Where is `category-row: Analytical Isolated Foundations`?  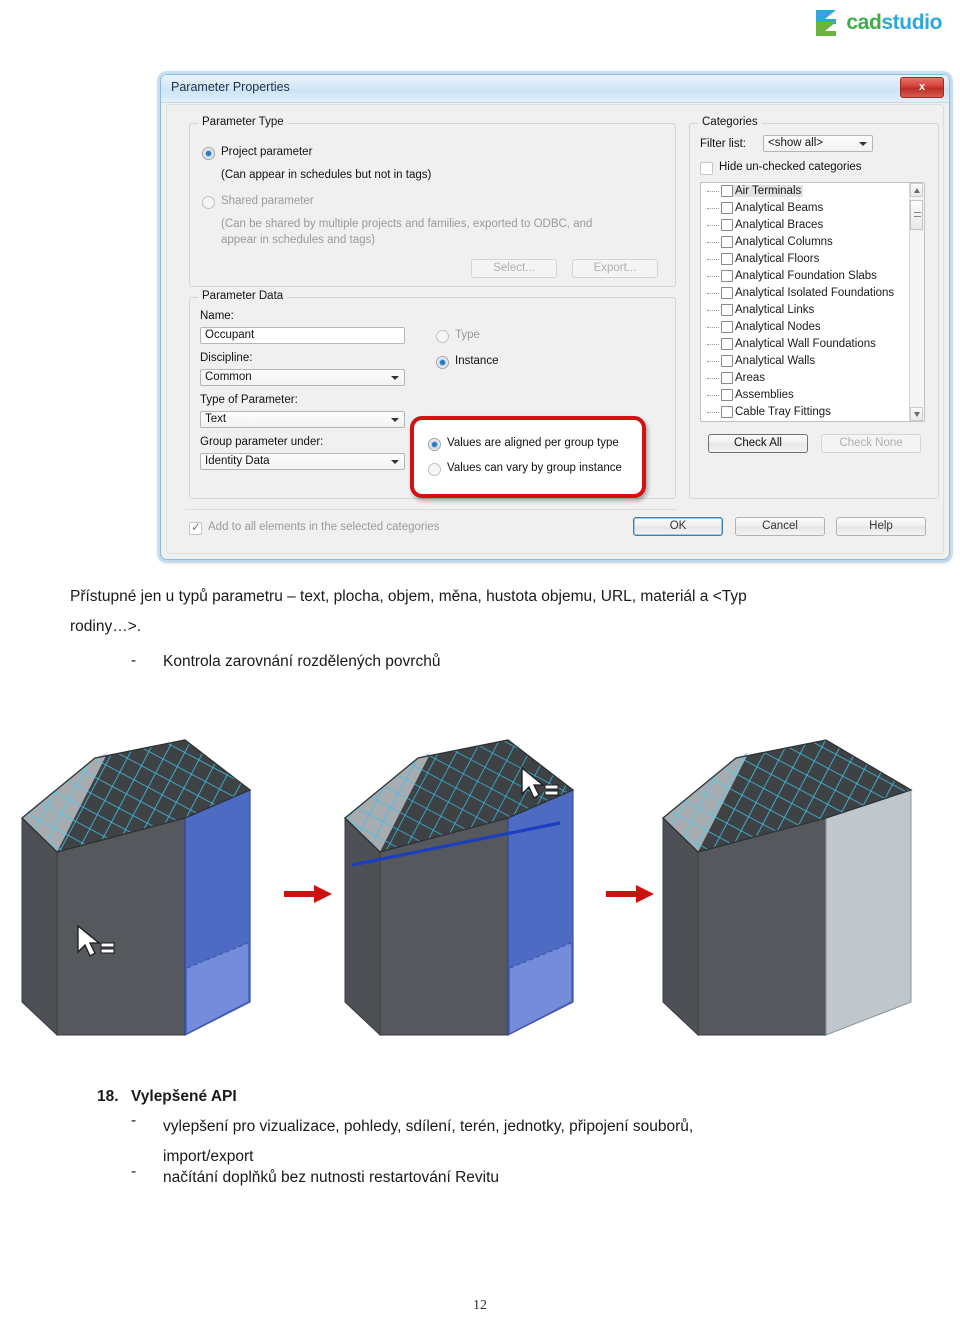 category-row: Analytical Isolated Foundations is located at coordinates (812, 293).